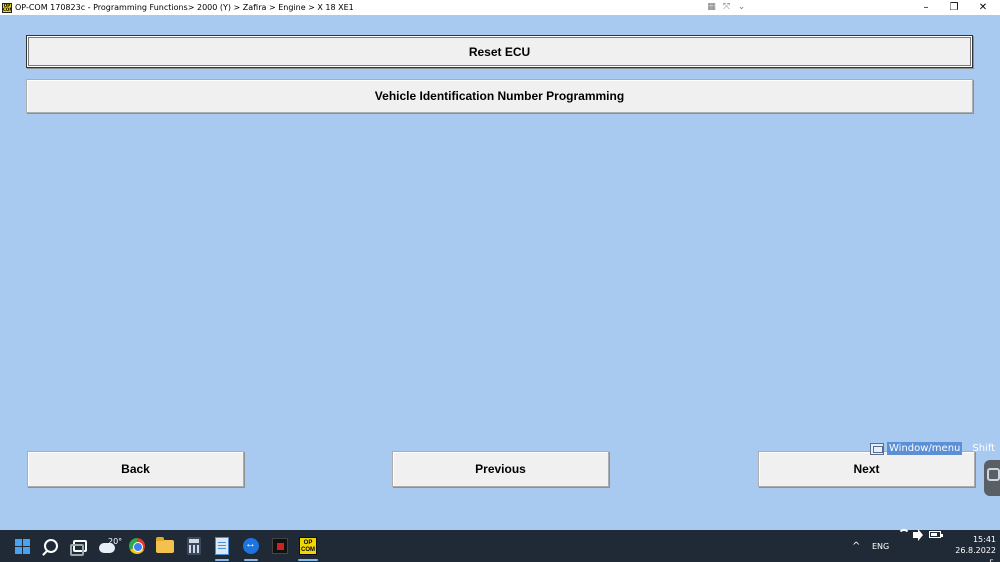 This screenshot has height=562, width=1000. Describe the element at coordinates (115, 541) in the screenshot. I see `weather-temperature: 20°` at that location.